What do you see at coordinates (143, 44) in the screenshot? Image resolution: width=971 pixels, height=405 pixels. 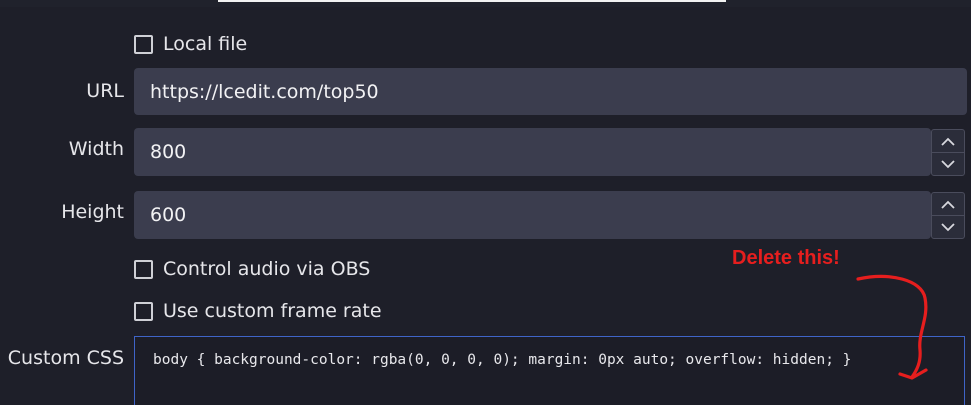 I see `local-file-checkbox` at bounding box center [143, 44].